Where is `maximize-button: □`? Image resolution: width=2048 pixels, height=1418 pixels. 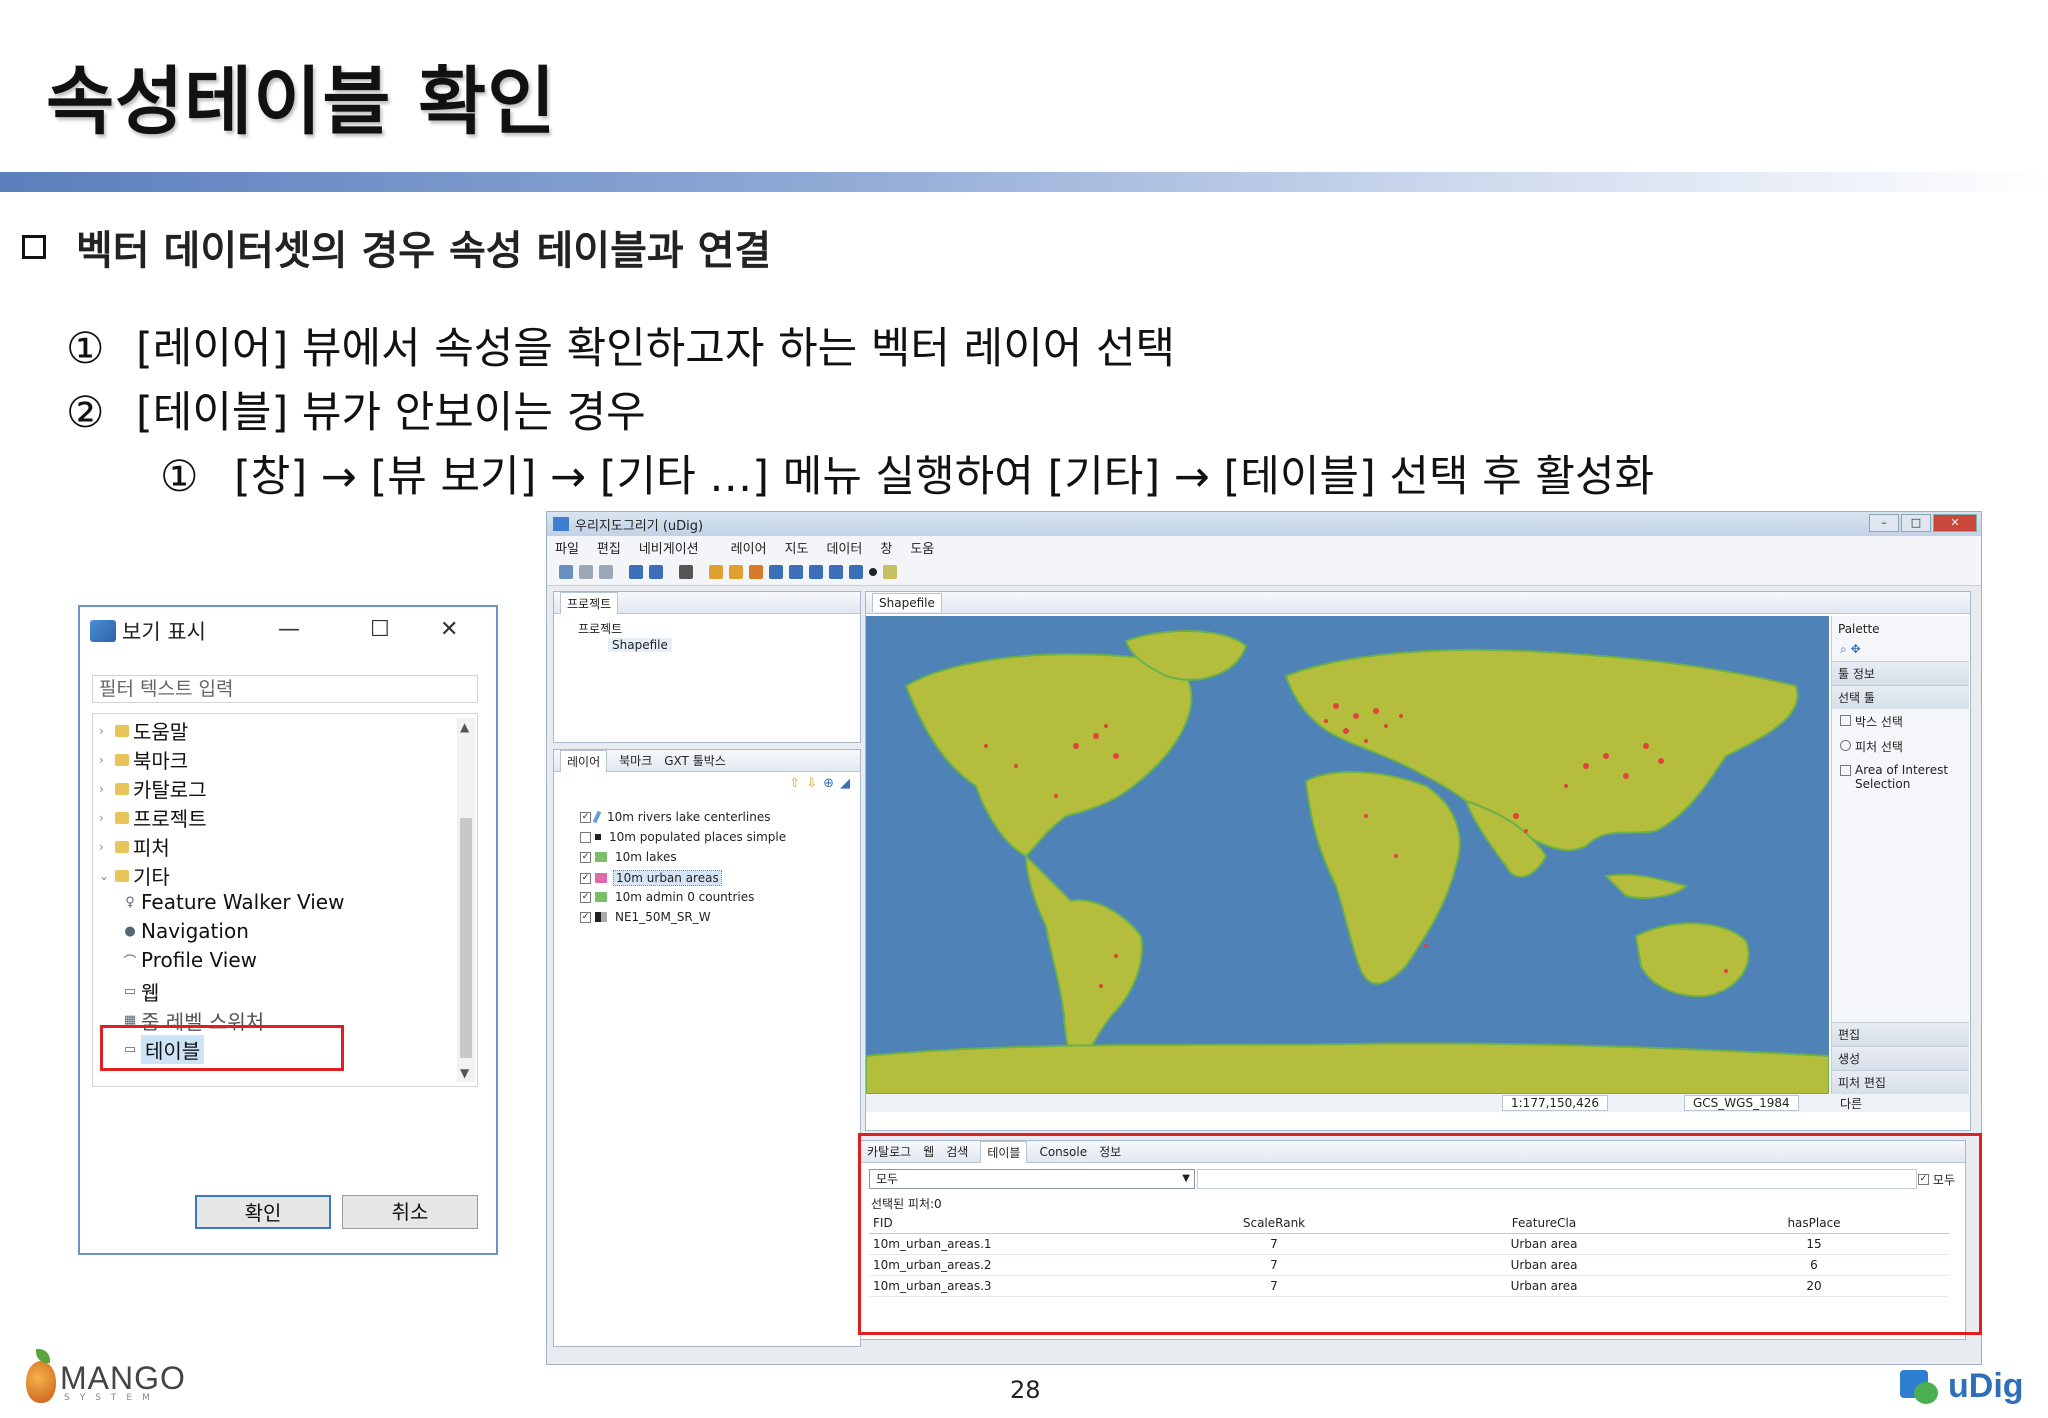
maximize-button: □ is located at coordinates (1916, 523).